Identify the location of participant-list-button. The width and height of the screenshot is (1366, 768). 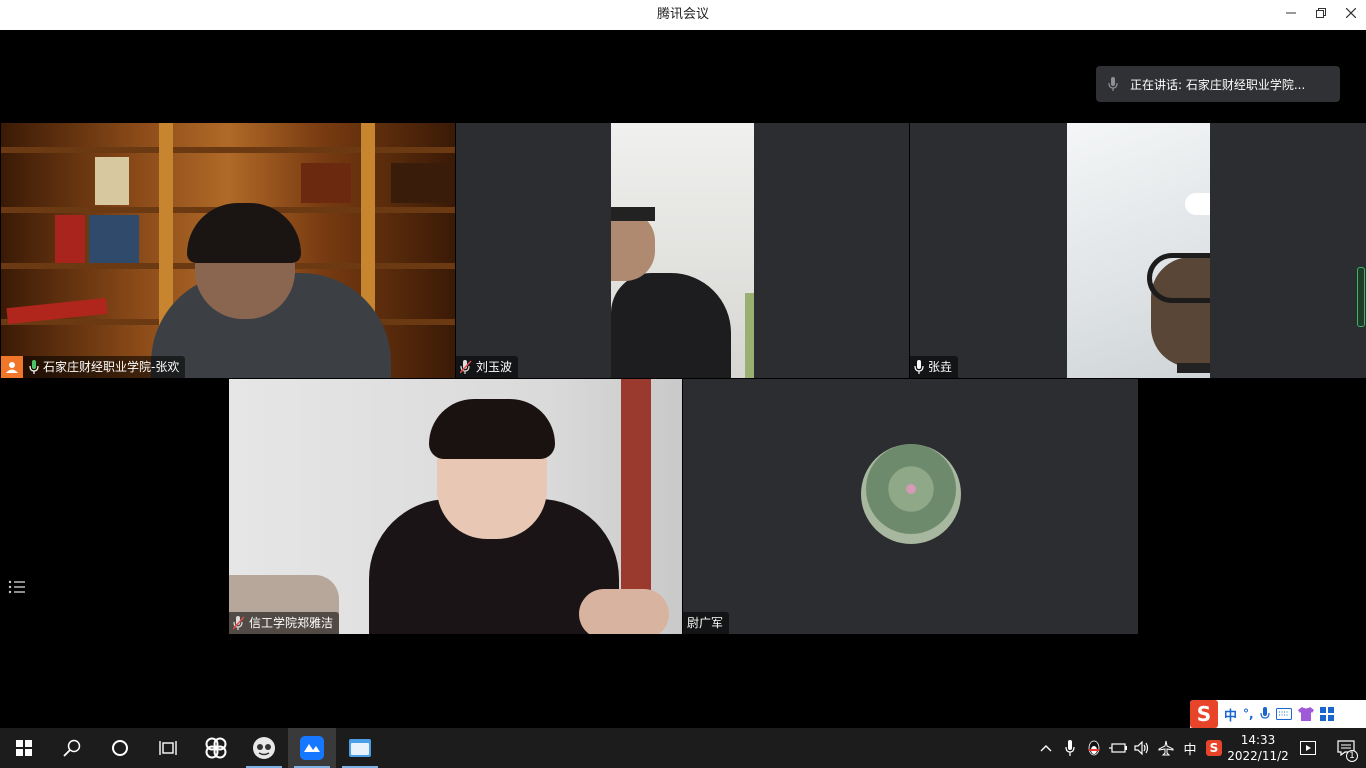
(19, 589).